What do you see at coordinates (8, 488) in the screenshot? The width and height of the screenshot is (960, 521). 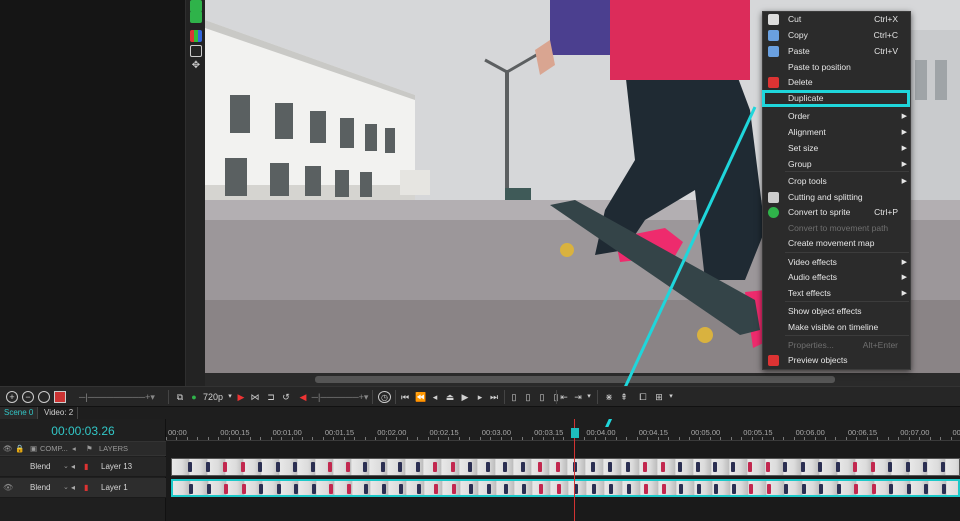 I see `layer-eye-icon: 👁` at bounding box center [8, 488].